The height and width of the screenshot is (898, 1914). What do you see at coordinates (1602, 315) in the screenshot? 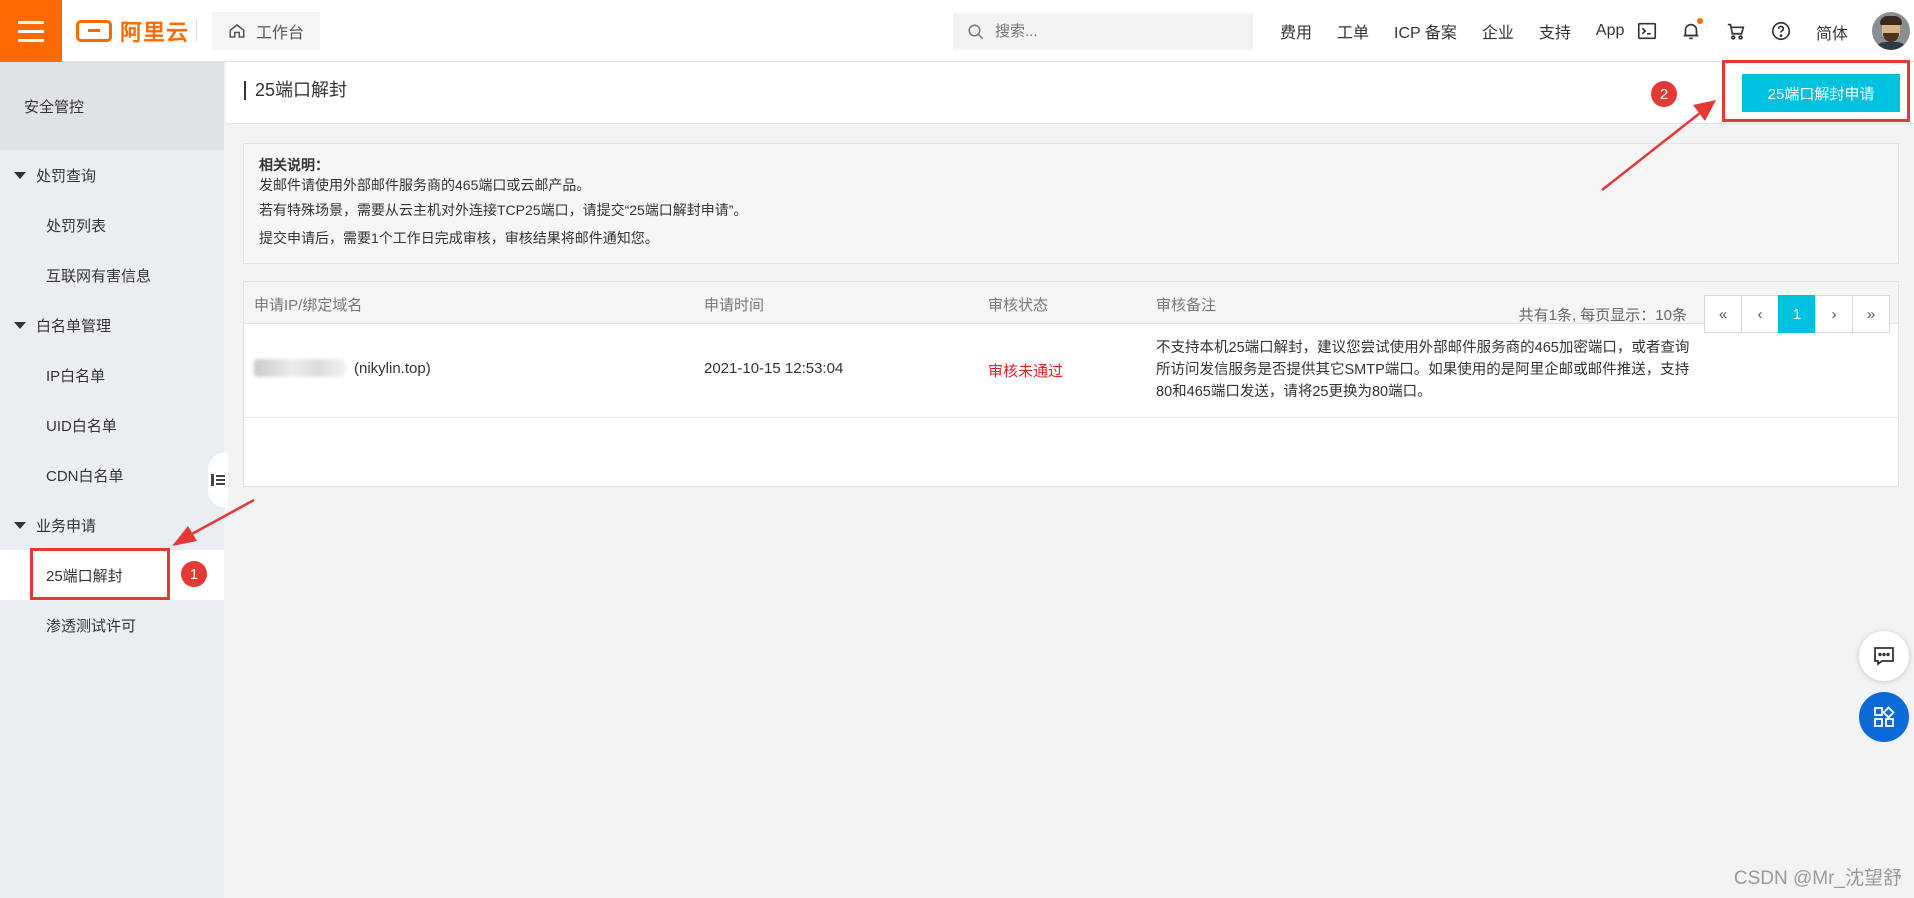
I see `pagination-summary: 共有1条, 每页显示：10条` at bounding box center [1602, 315].